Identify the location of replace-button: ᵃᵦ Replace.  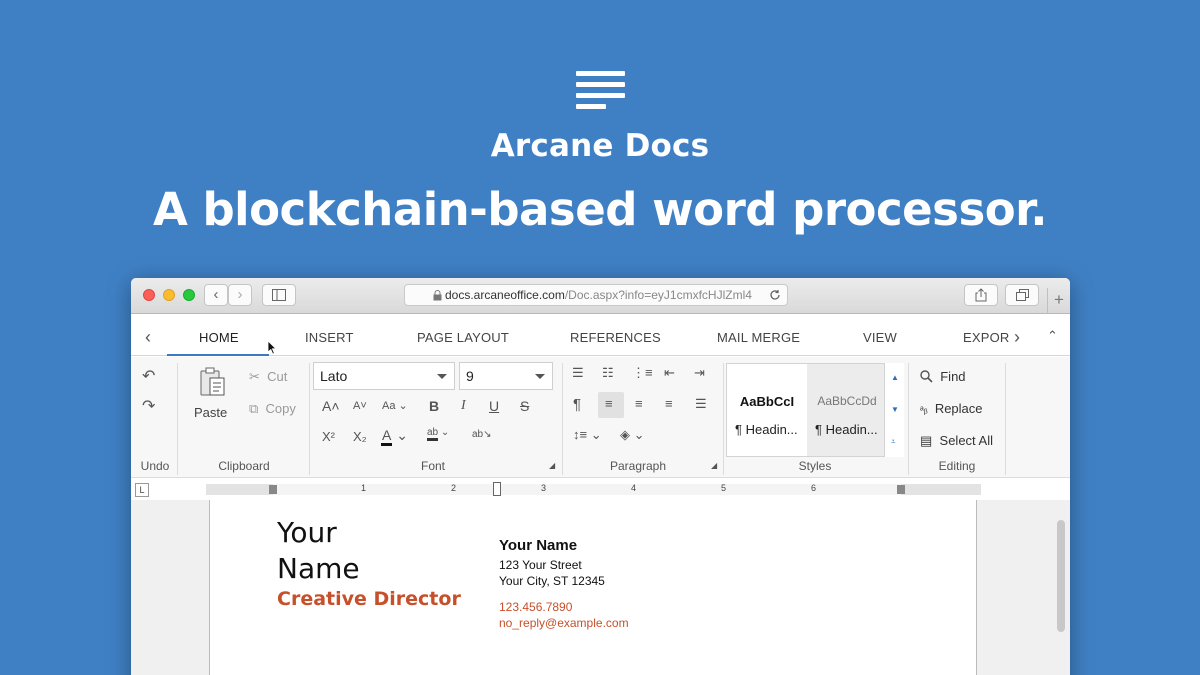
(951, 408).